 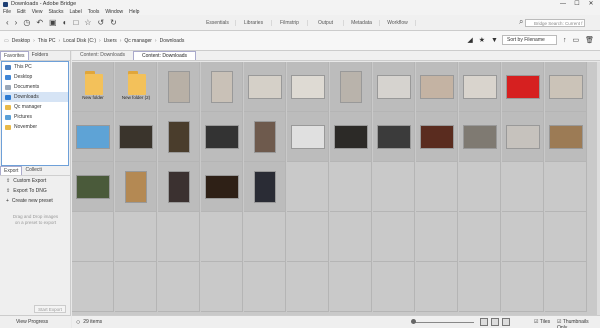 What do you see at coordinates (35, 97) in the screenshot?
I see `favorite-downloads: Downloads` at bounding box center [35, 97].